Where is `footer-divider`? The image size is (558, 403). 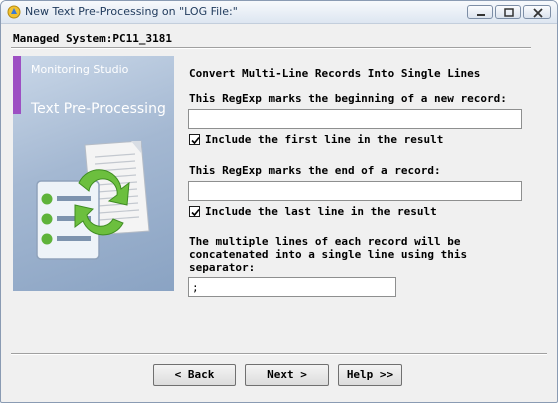
footer-divider is located at coordinates (279, 354).